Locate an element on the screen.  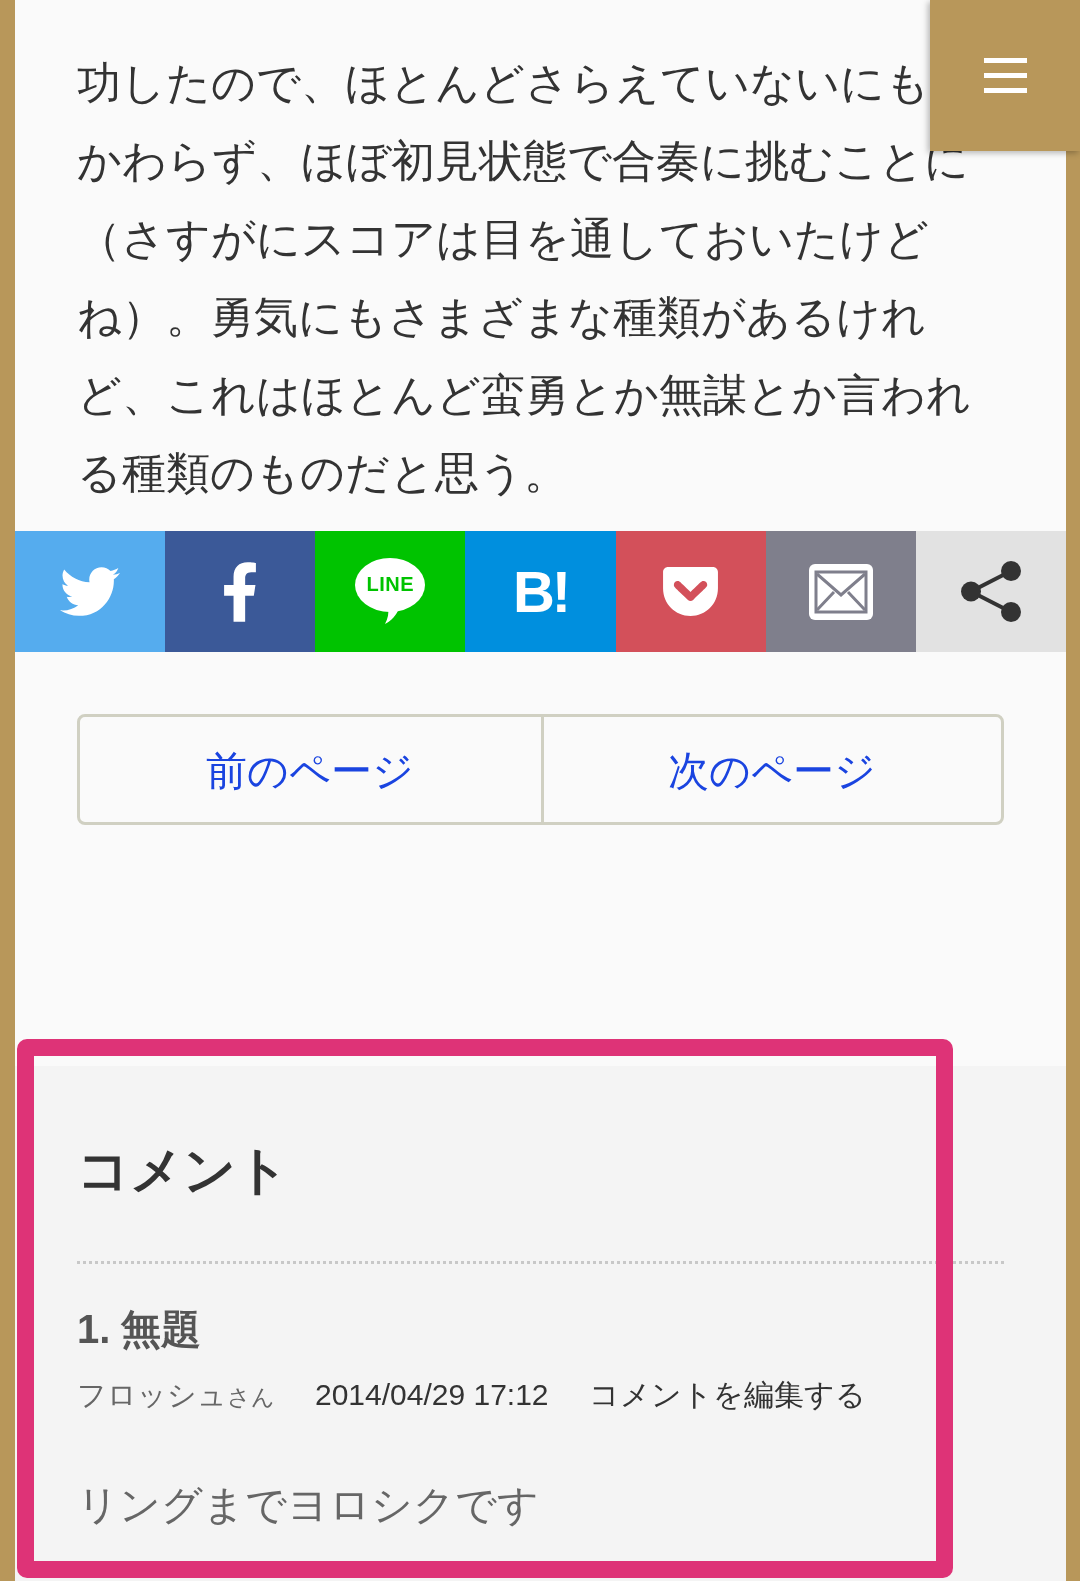
comments-heading: コメント is located at coordinates (183, 1170).